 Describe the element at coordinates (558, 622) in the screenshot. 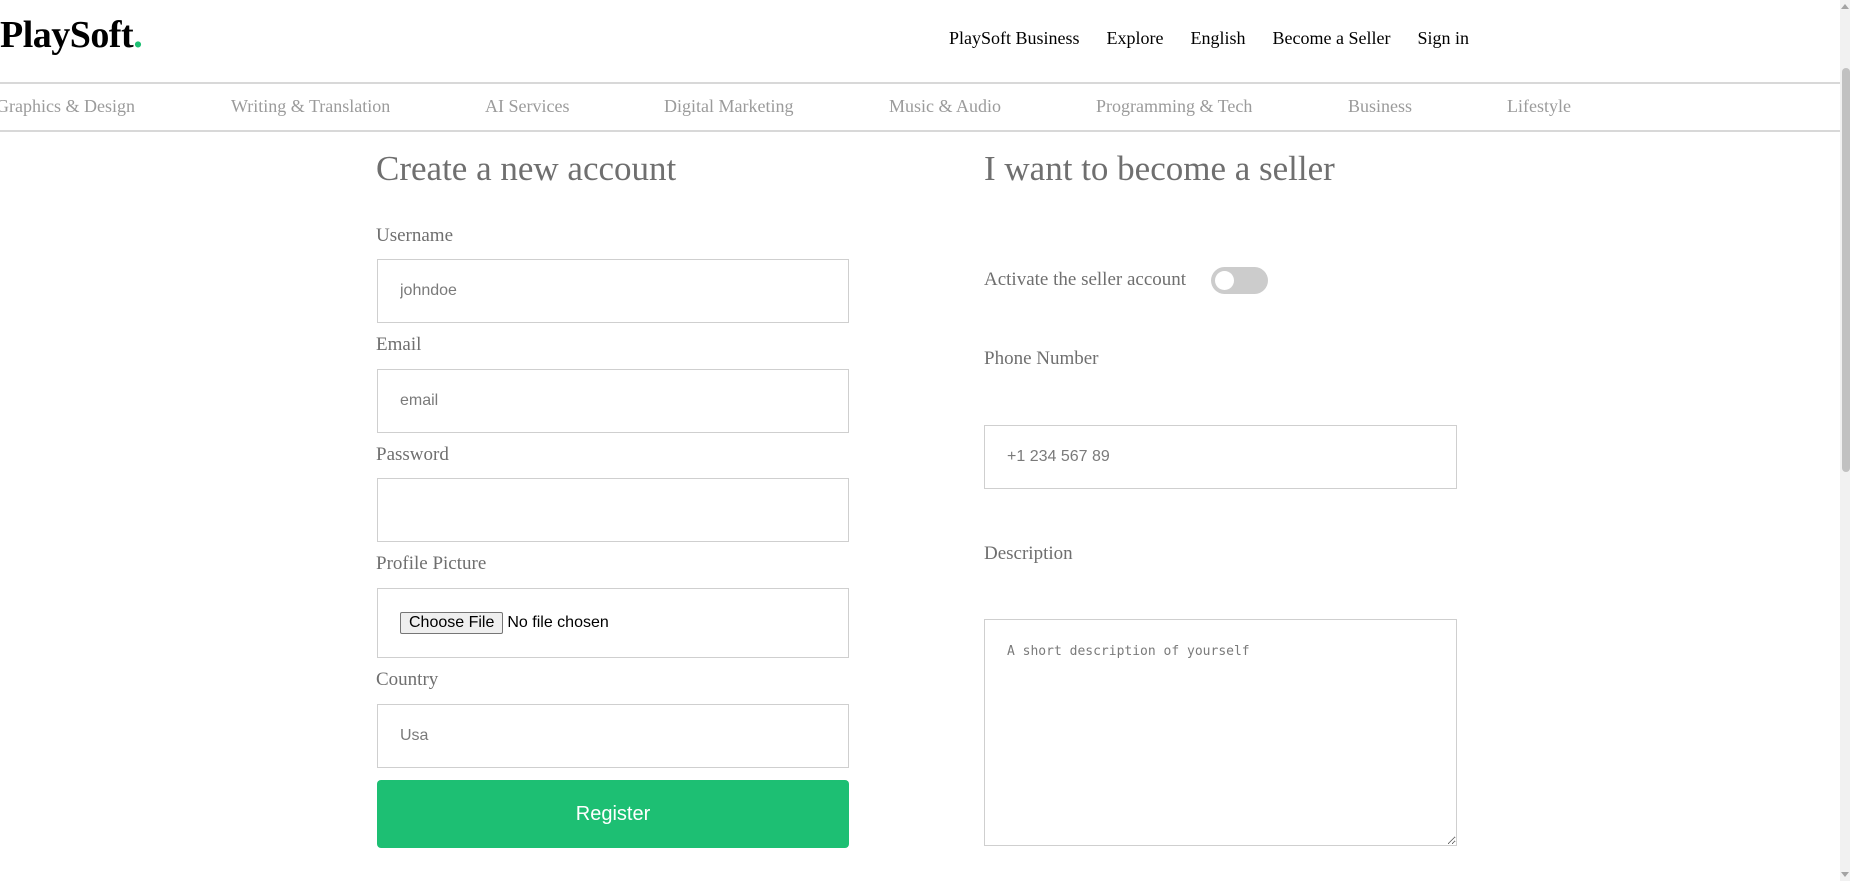

I see `file-status-text: No file chosen` at that location.